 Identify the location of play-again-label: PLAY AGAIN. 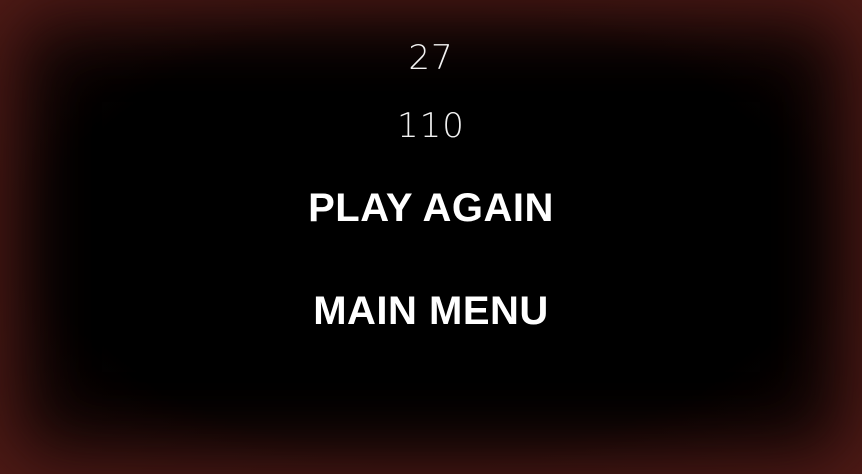
(431, 208).